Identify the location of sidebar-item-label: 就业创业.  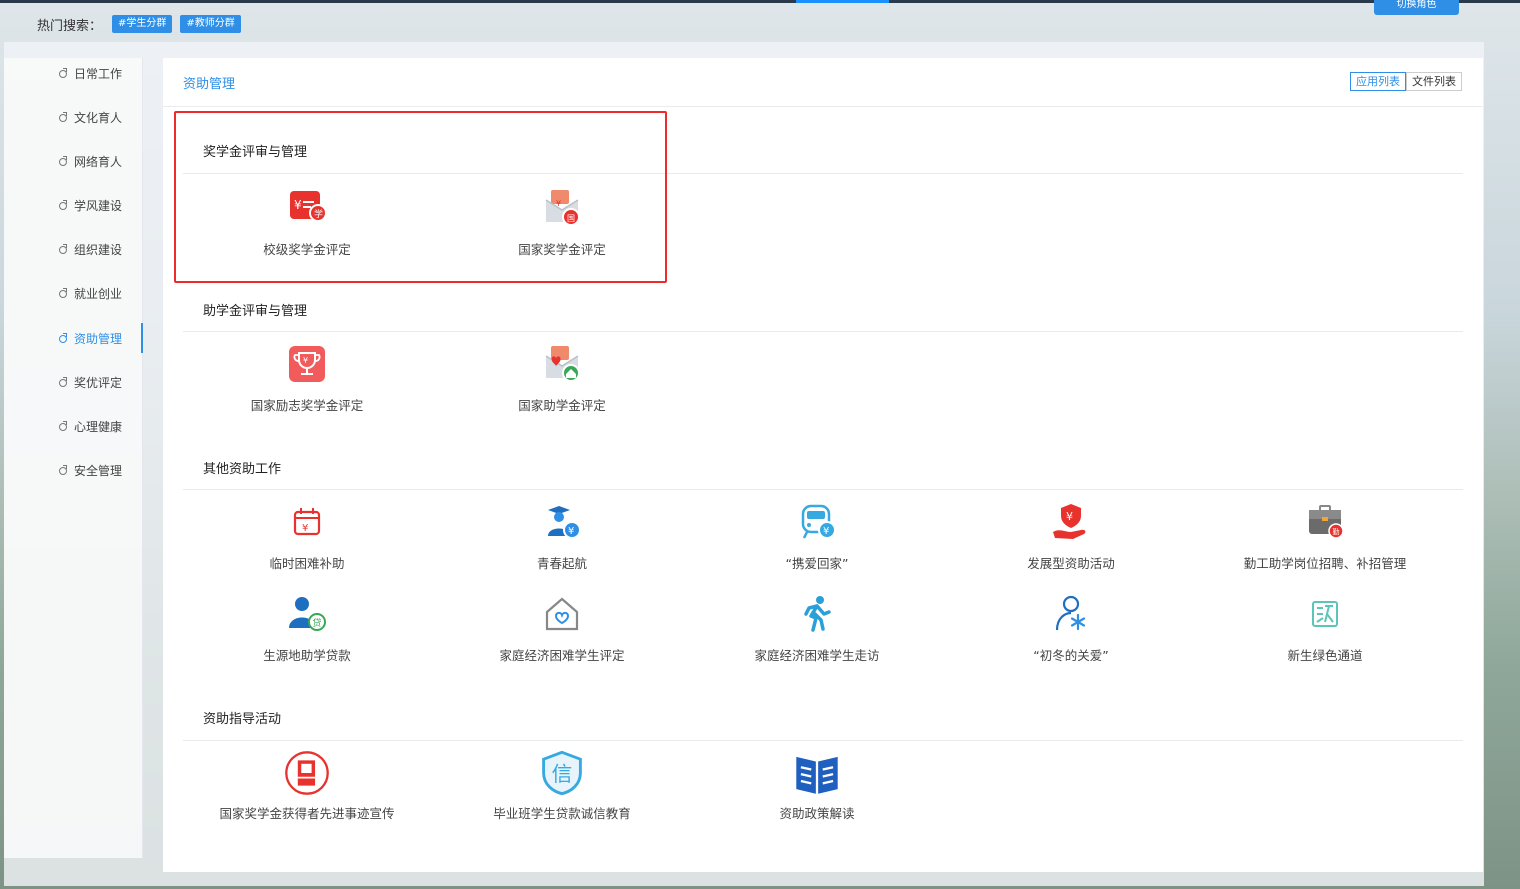
(98, 293).